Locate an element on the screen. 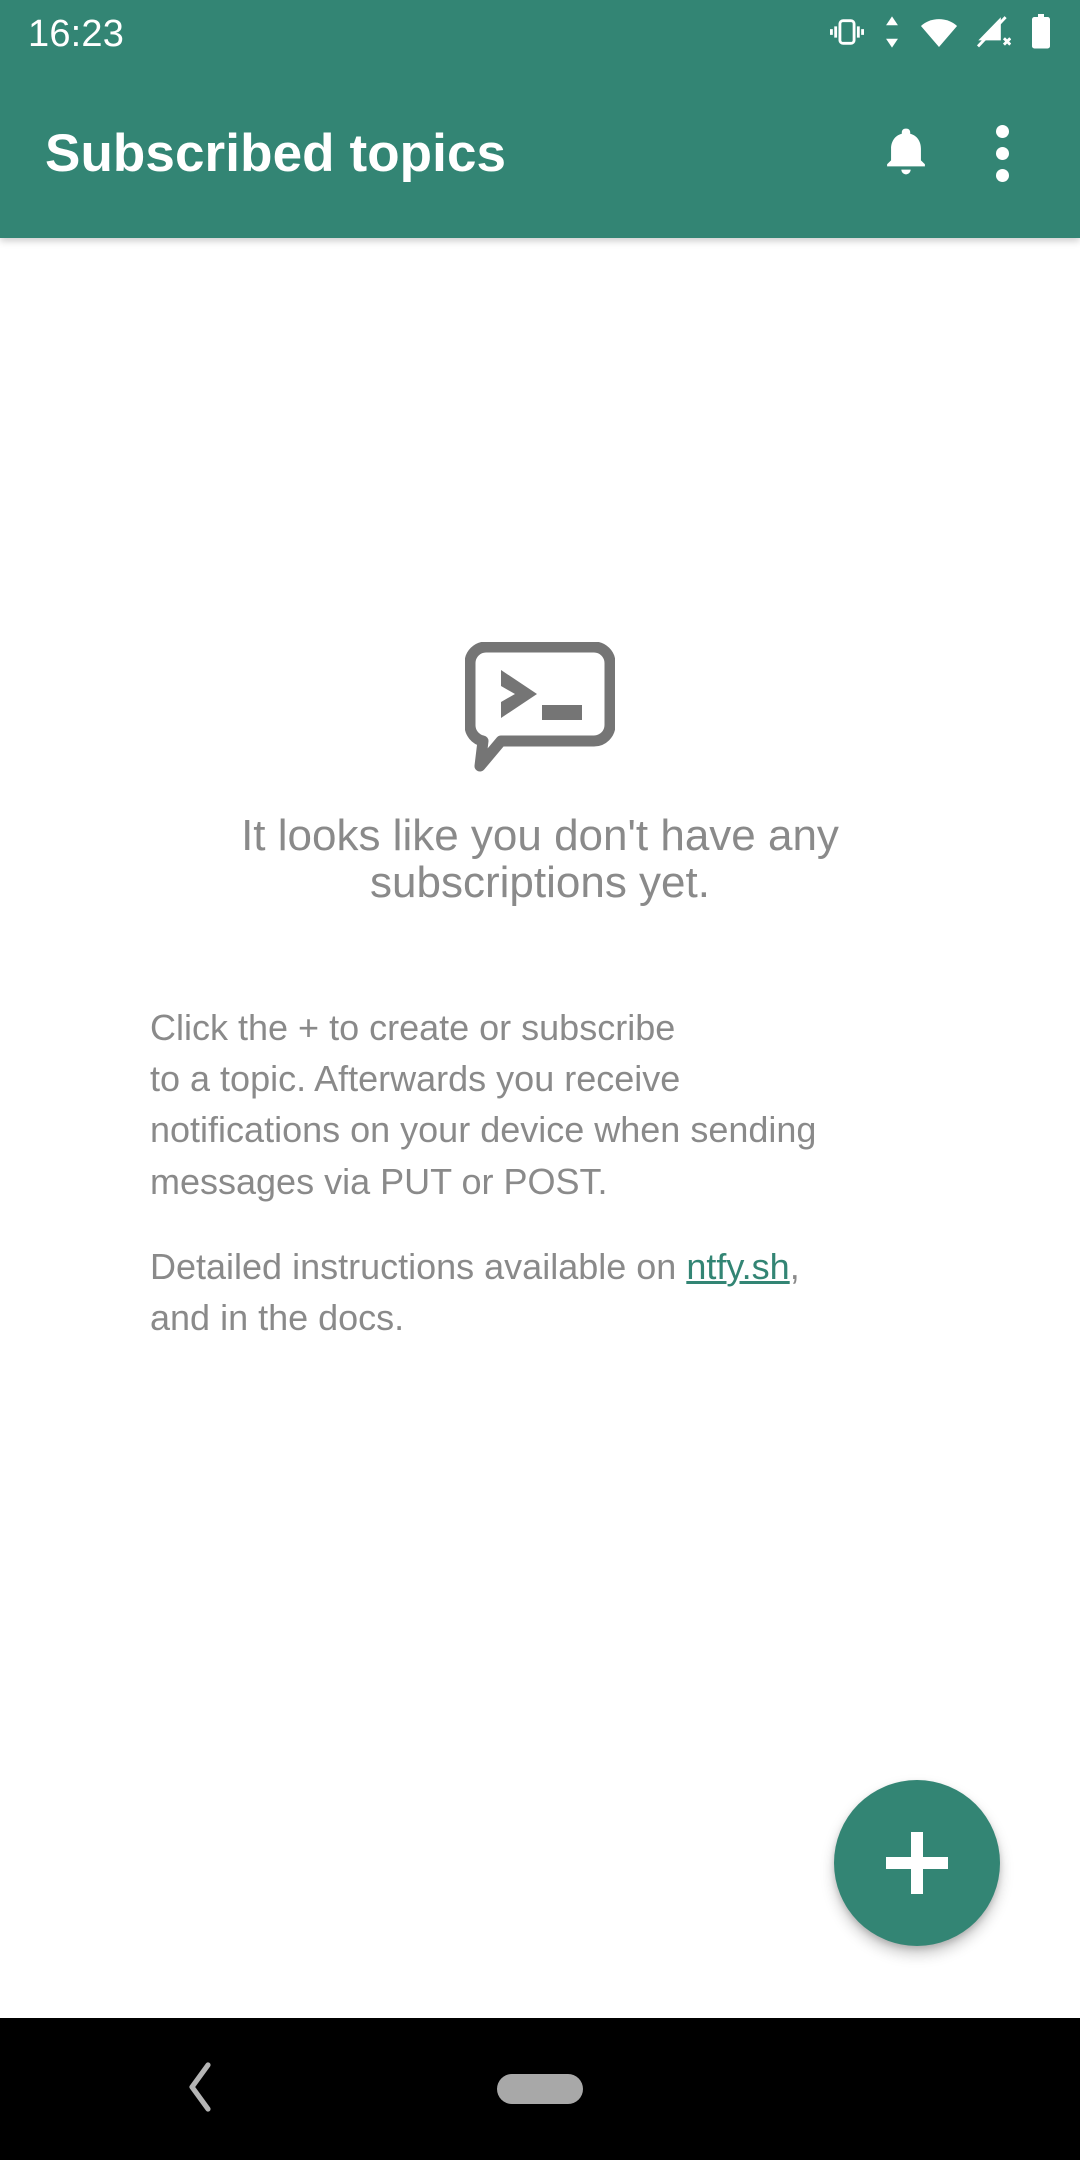  empty-state-icon-wrap is located at coordinates (540, 709).